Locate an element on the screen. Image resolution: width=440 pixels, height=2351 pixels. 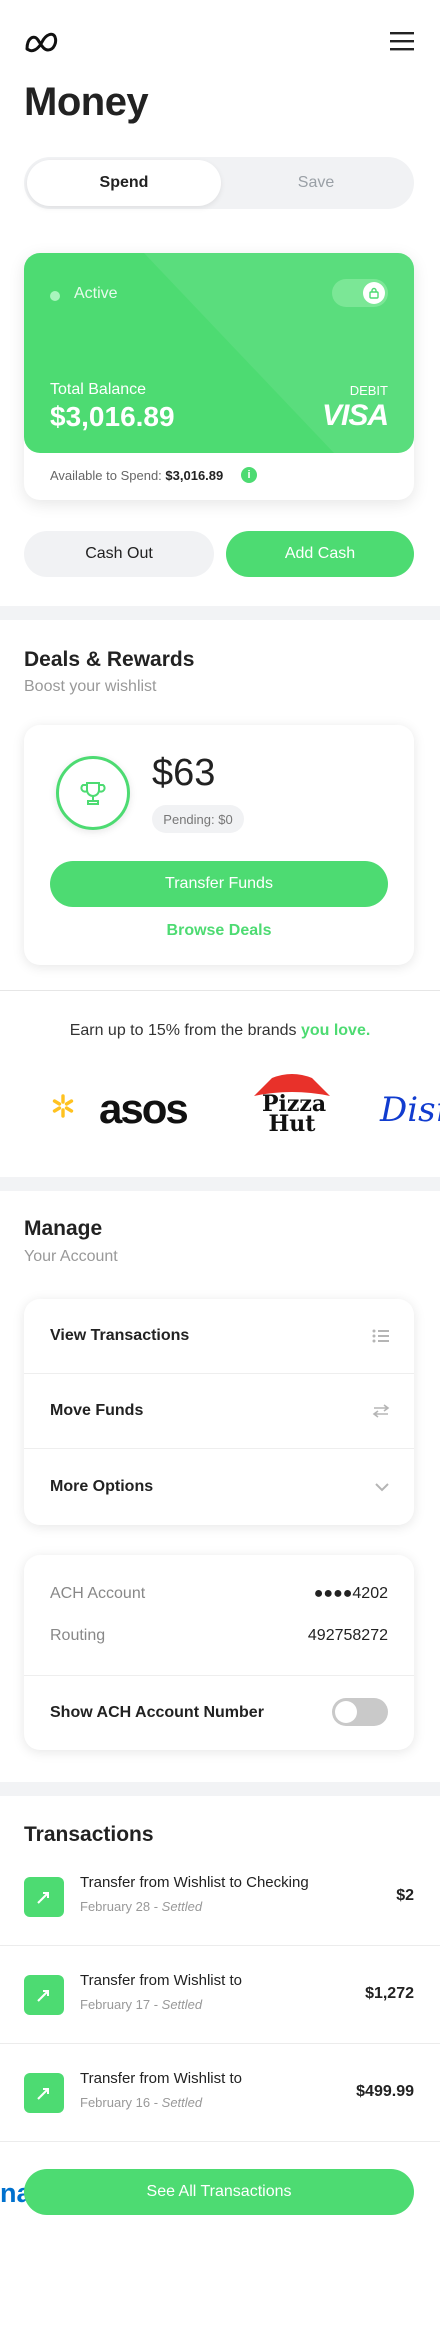
card-type: DEBIT is located at coordinates (368, 390).